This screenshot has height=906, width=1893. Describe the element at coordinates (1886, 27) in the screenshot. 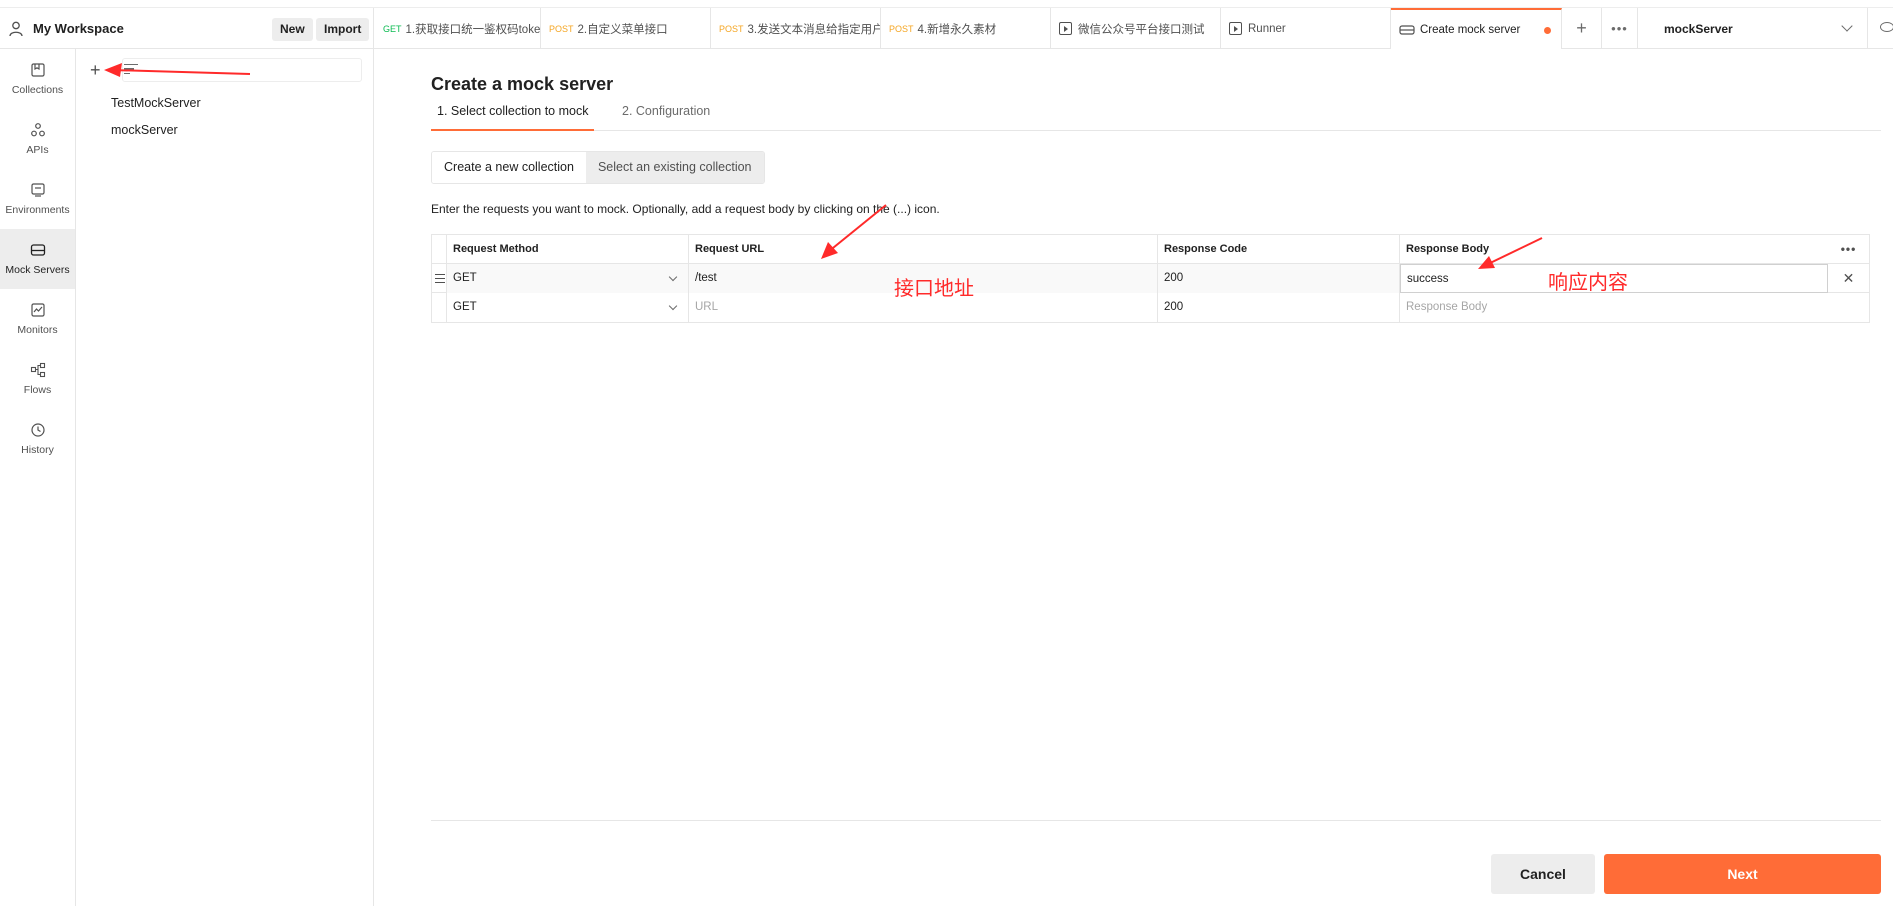

I see `eye-icon` at that location.